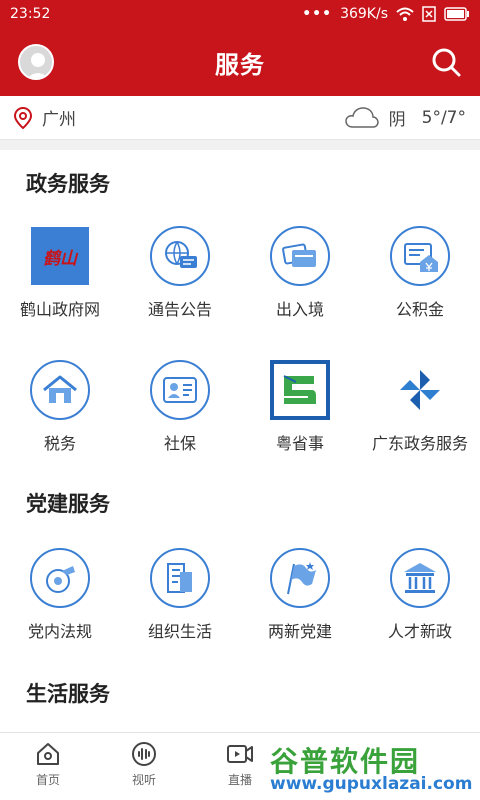 The height and width of the screenshot is (800, 480). What do you see at coordinates (299, 631) in the screenshot?
I see `service-label: 两新党建` at bounding box center [299, 631].